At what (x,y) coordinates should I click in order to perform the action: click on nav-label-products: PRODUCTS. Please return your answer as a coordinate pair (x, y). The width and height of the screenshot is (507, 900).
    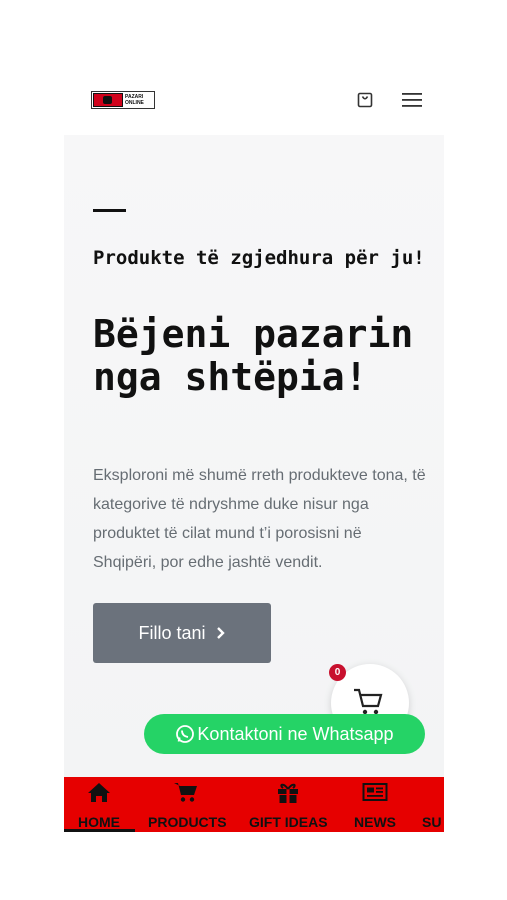
    Looking at the image, I should click on (187, 822).